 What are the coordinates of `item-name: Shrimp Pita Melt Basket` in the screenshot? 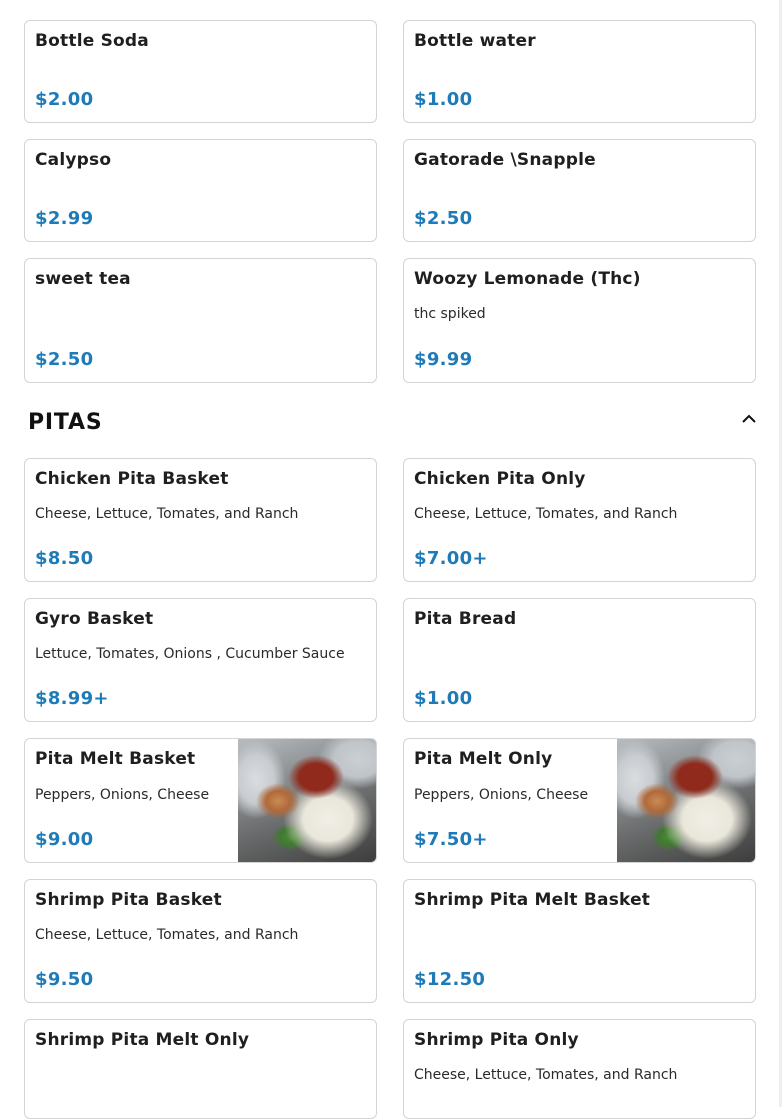 It's located at (532, 900).